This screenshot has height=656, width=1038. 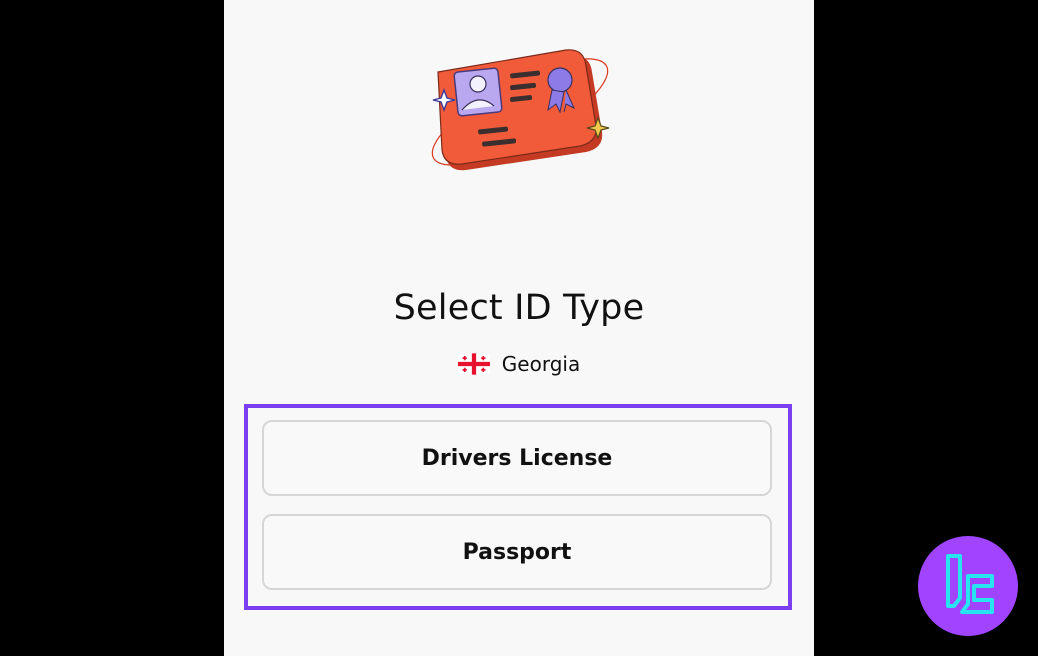 I want to click on page-title: Select ID Type, so click(x=519, y=308).